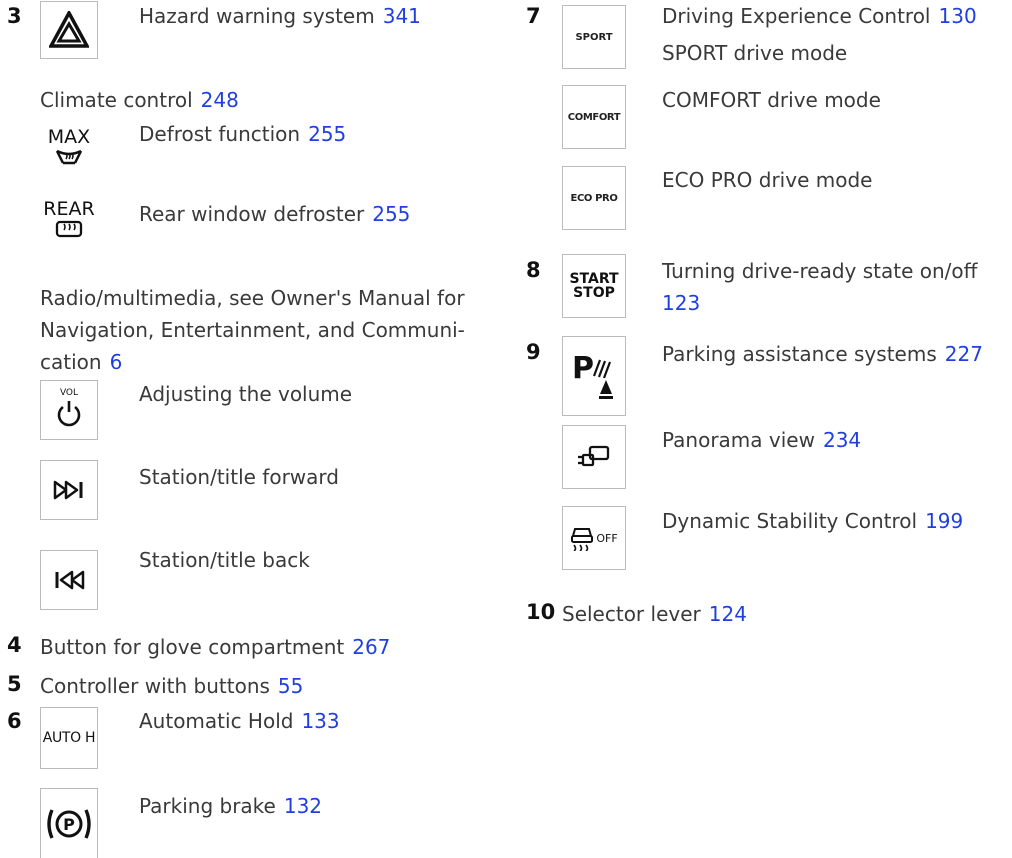 The width and height of the screenshot is (1012, 858). I want to click on controller-entry: Controller with buttons 55, so click(171, 686).